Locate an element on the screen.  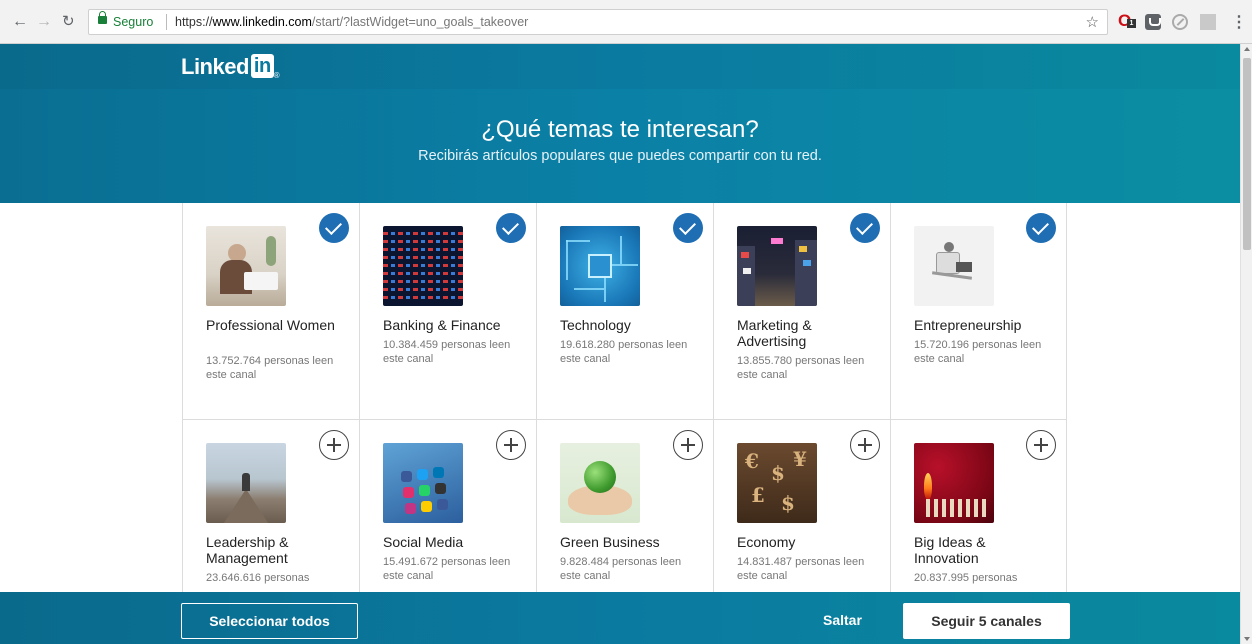
logo-mark: ® is located at coordinates (276, 75).